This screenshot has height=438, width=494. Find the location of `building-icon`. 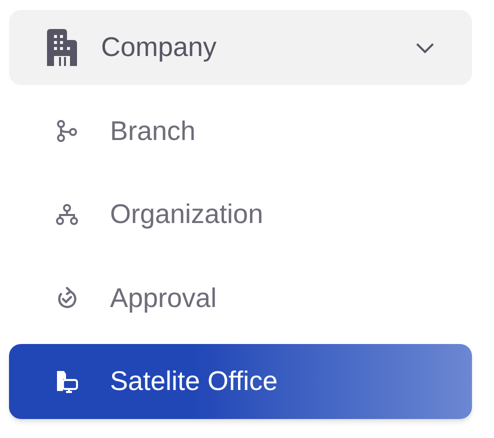

building-icon is located at coordinates (62, 47).